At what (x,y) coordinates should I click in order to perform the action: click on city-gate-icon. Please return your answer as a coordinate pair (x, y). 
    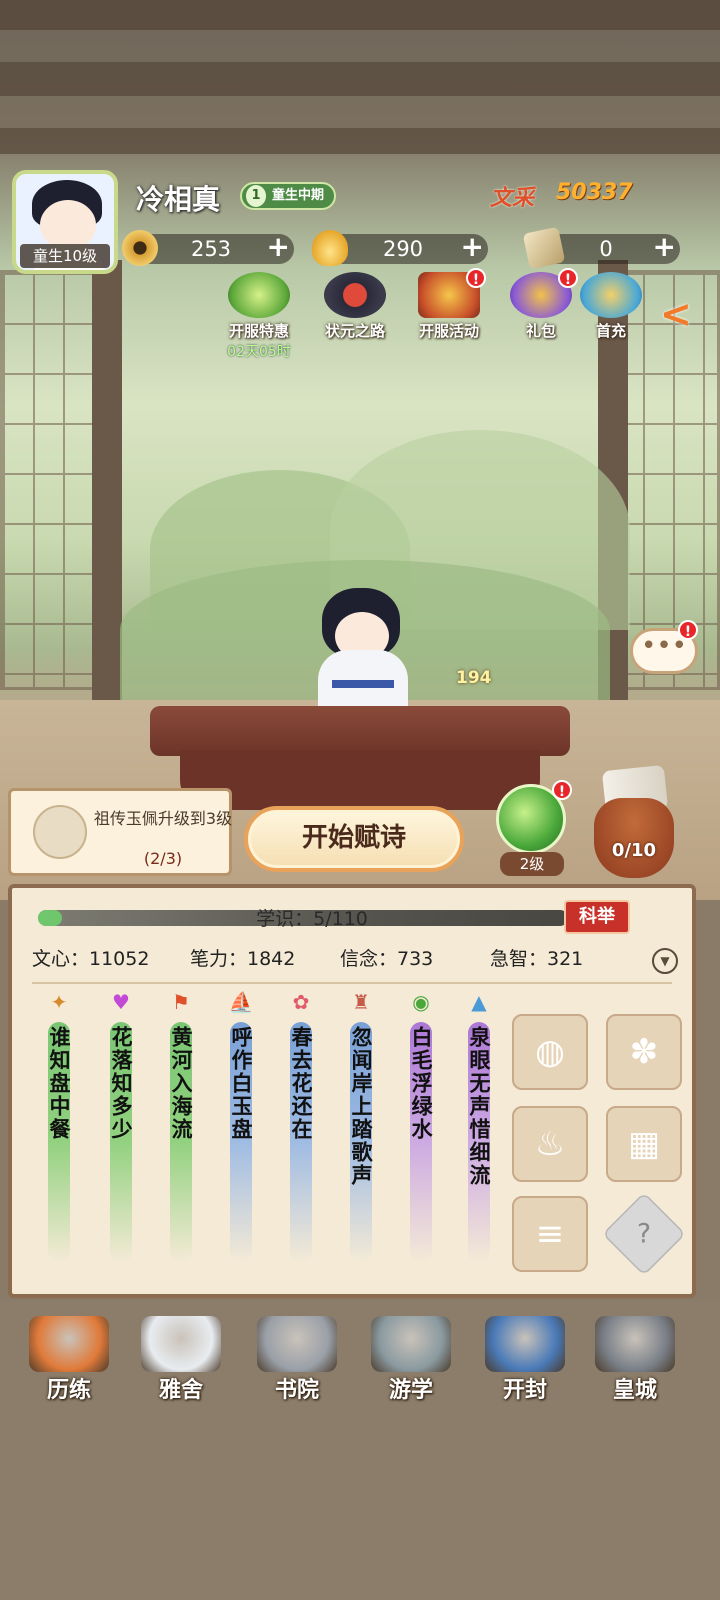
    Looking at the image, I should click on (525, 1344).